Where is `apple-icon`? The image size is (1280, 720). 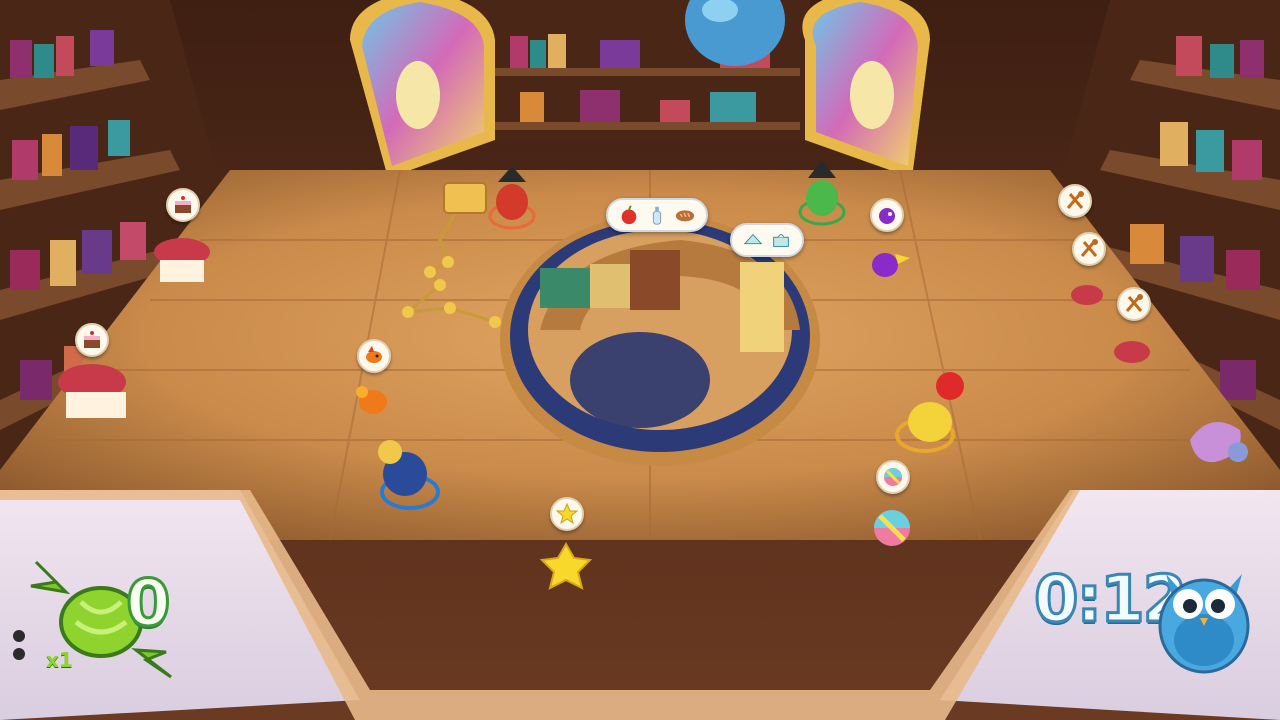
apple-icon is located at coordinates (629, 215).